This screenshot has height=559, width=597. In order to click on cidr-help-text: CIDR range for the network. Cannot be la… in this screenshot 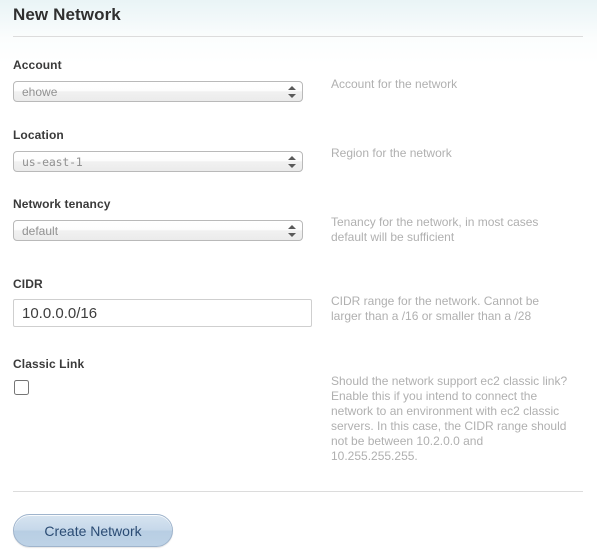, I will do `click(435, 308)`.